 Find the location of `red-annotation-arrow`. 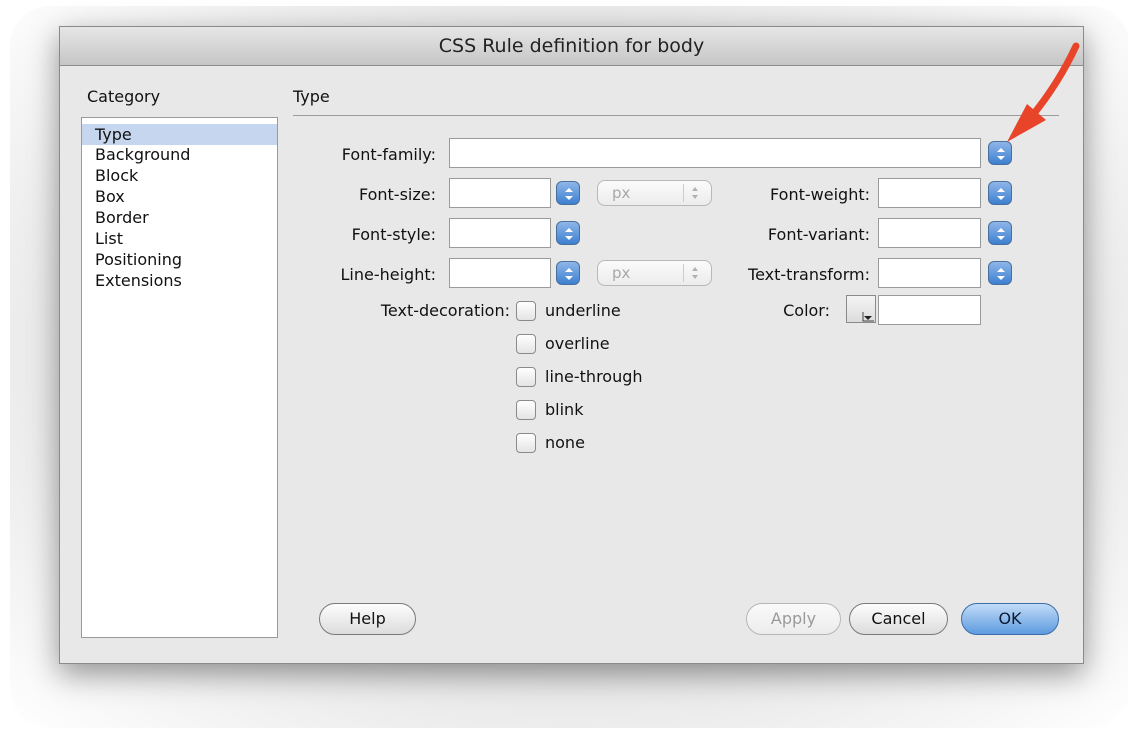

red-annotation-arrow is located at coordinates (1043, 92).